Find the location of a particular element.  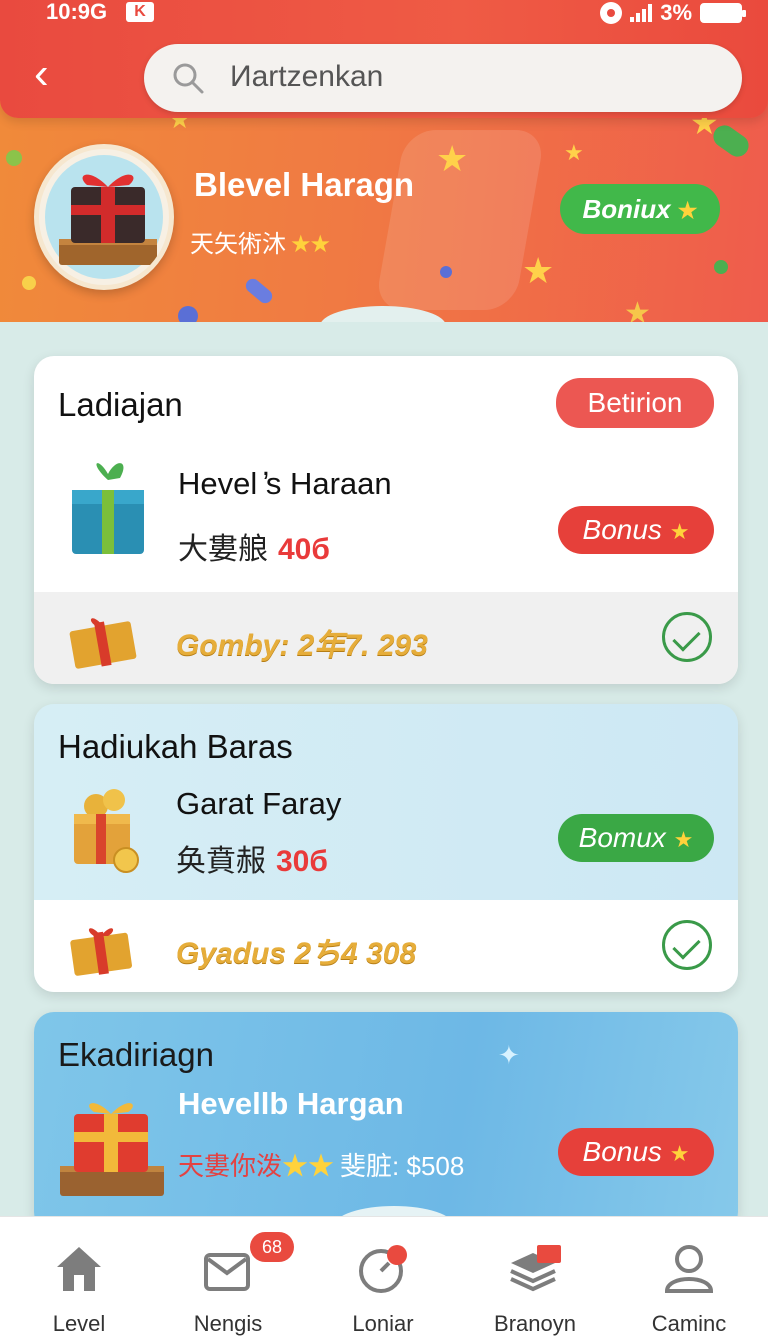

home-icon is located at coordinates (79, 1269).